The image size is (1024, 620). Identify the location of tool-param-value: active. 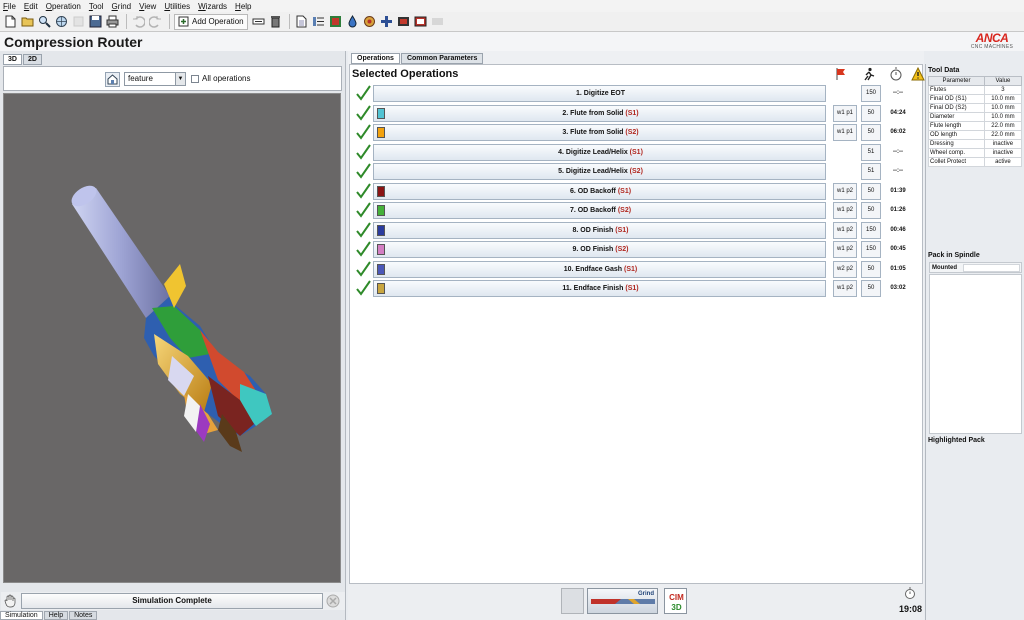
(1003, 162).